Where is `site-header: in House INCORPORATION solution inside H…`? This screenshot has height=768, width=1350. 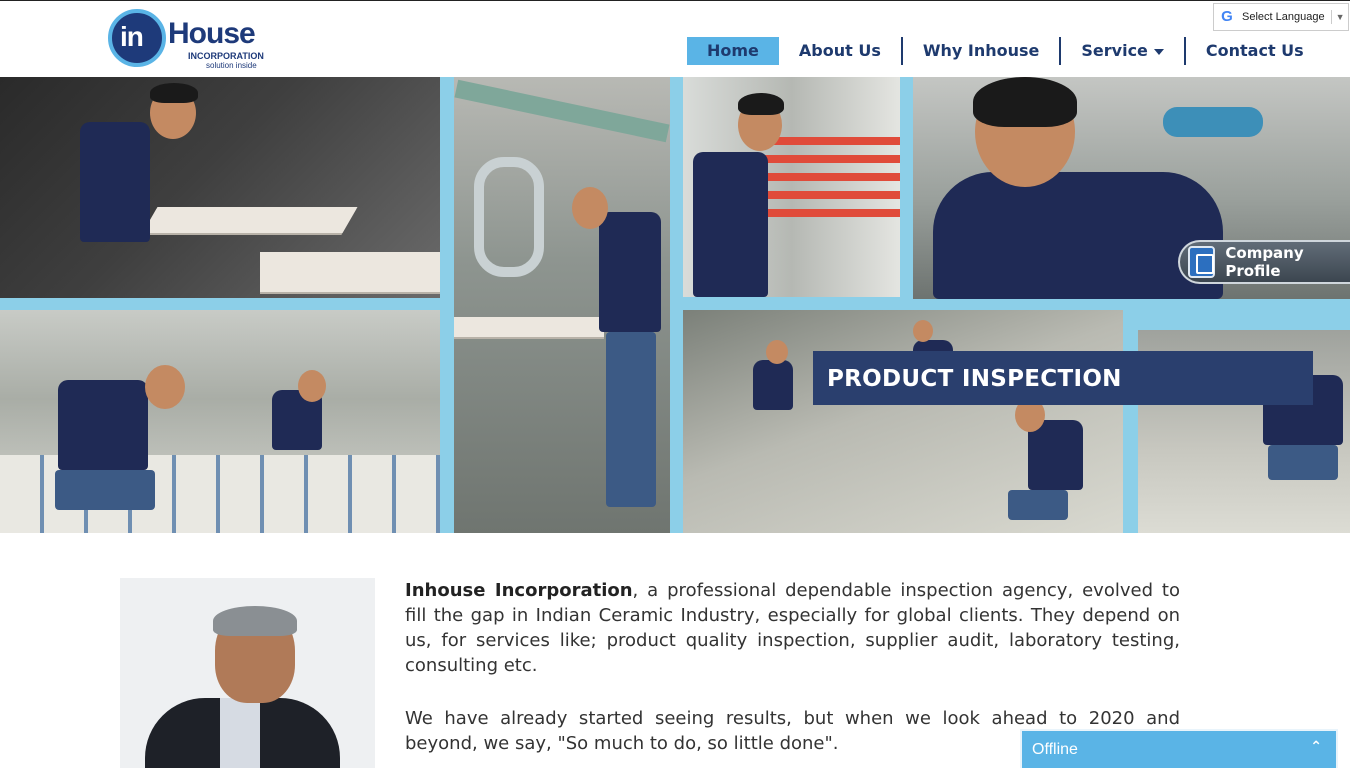 site-header: in House INCORPORATION solution inside H… is located at coordinates (675, 38).